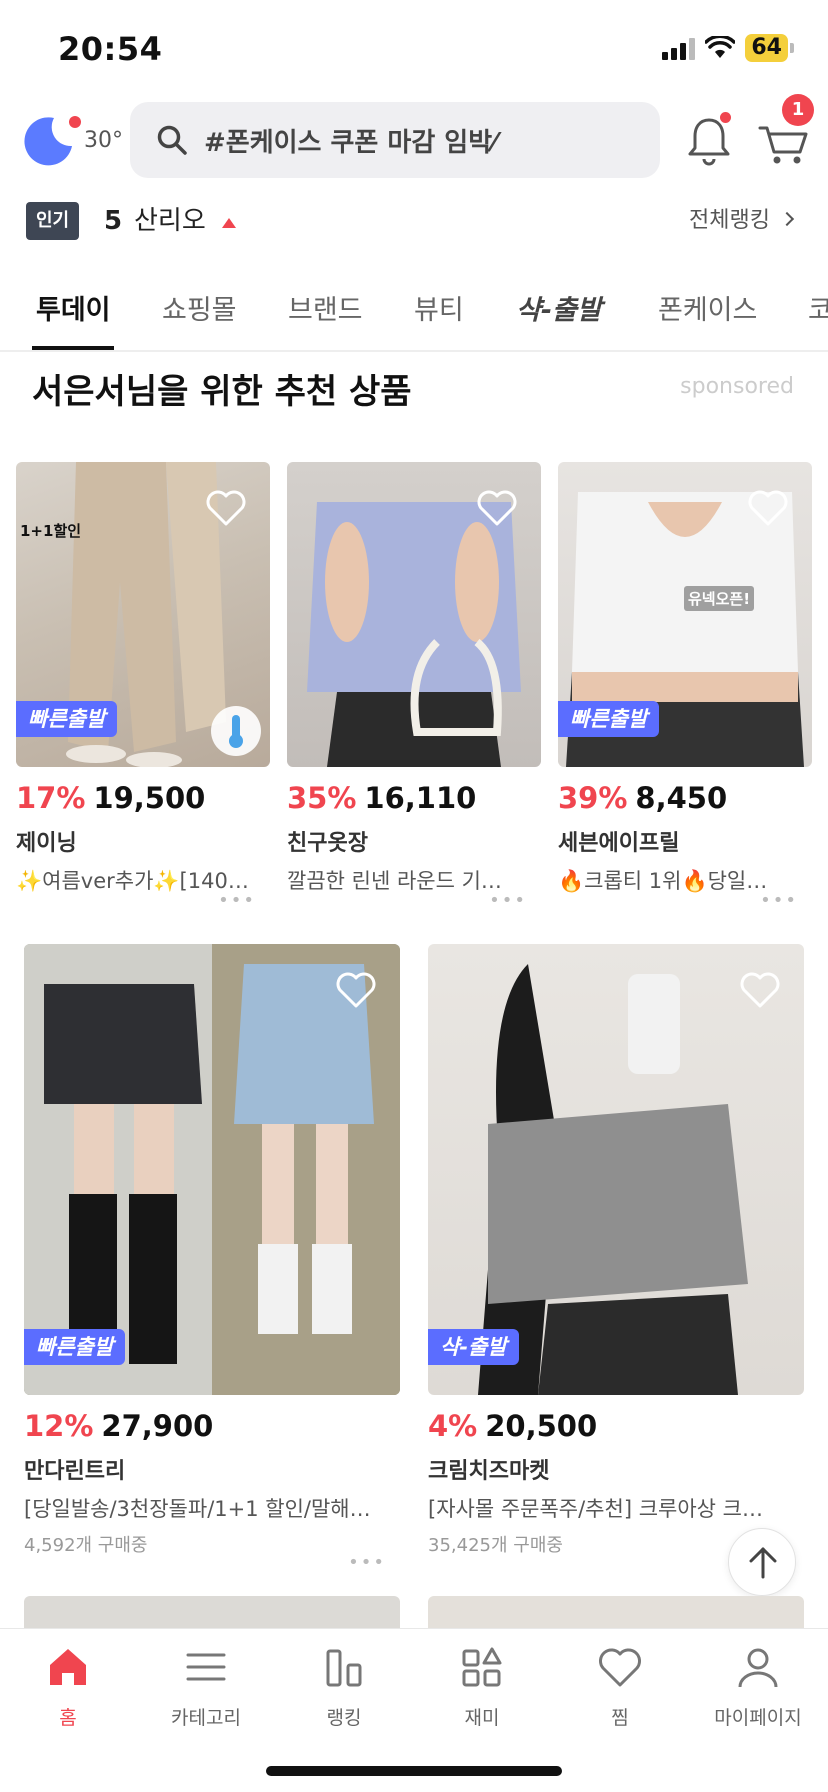  What do you see at coordinates (325, 307) in the screenshot?
I see `tab-brand: 브랜드` at bounding box center [325, 307].